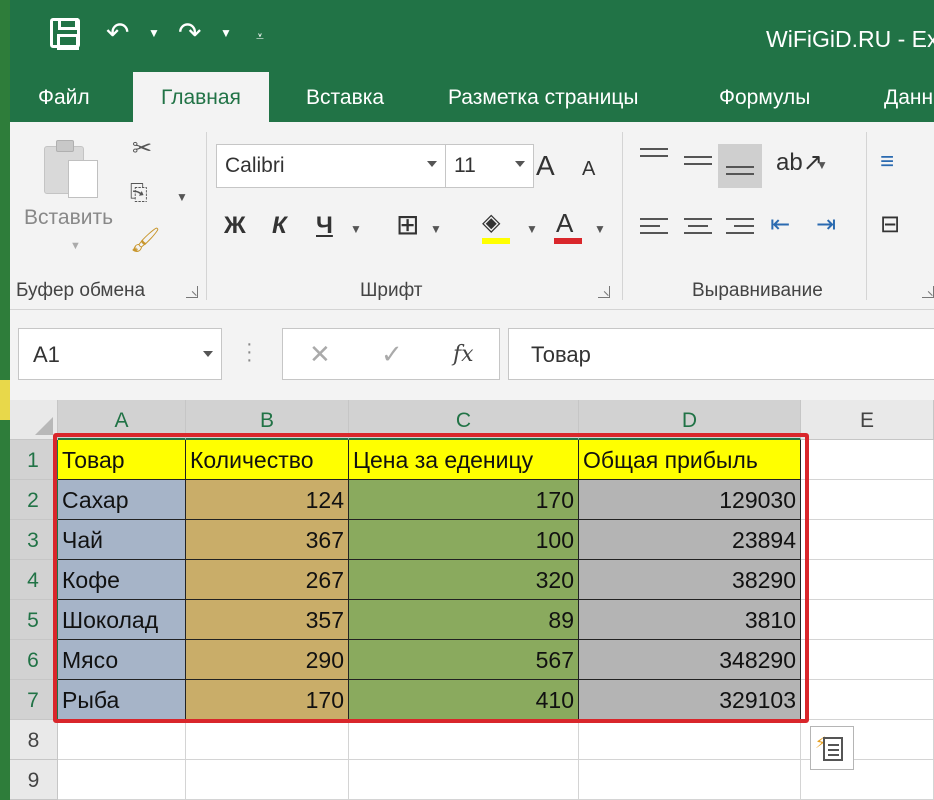 This screenshot has height=800, width=934. Describe the element at coordinates (832, 748) in the screenshot. I see `quick-analysis-button: ⚡` at that location.